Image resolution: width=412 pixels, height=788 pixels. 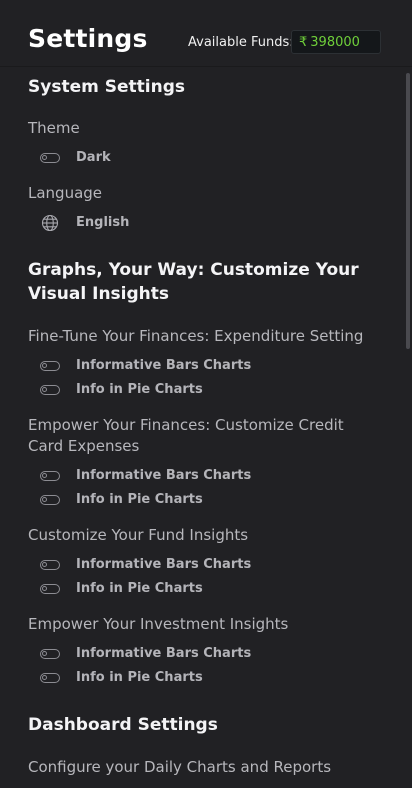 What do you see at coordinates (180, 767) in the screenshot?
I see `daily-charts-subheading: Configure your Daily Charts and Reports` at bounding box center [180, 767].